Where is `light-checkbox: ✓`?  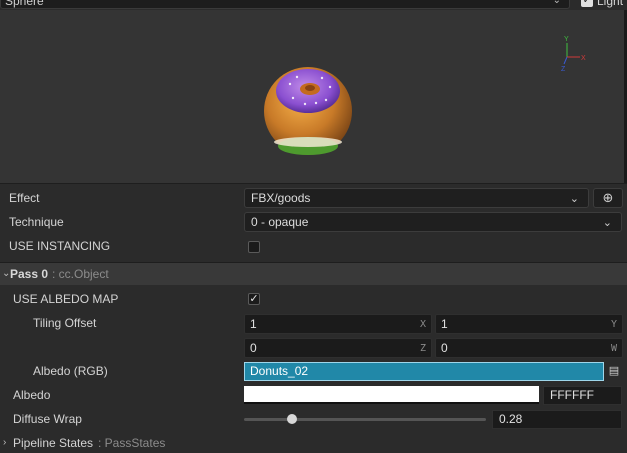 light-checkbox: ✓ is located at coordinates (587, 3).